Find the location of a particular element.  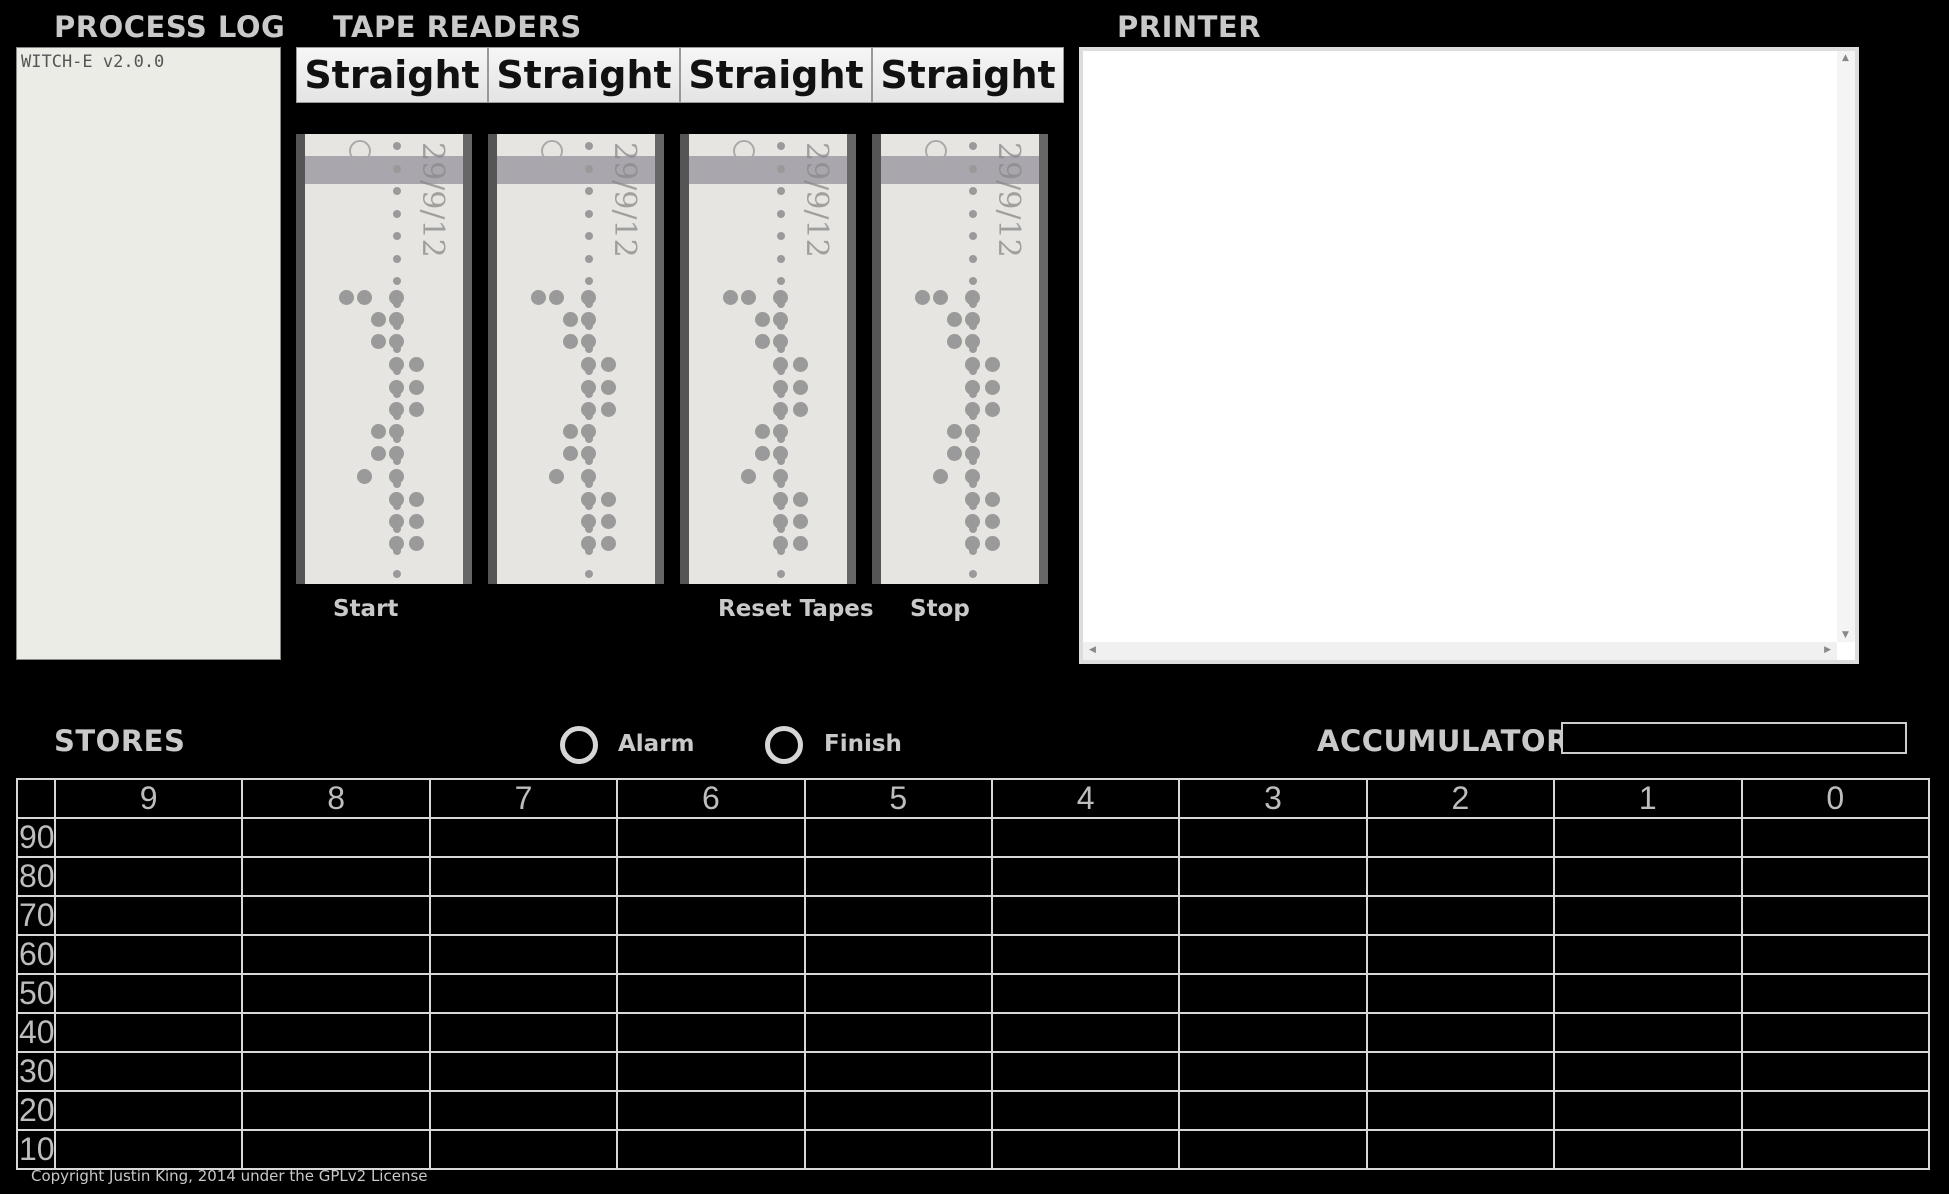

scroll-left-arrow-icon: ◀ is located at coordinates (1092, 650).